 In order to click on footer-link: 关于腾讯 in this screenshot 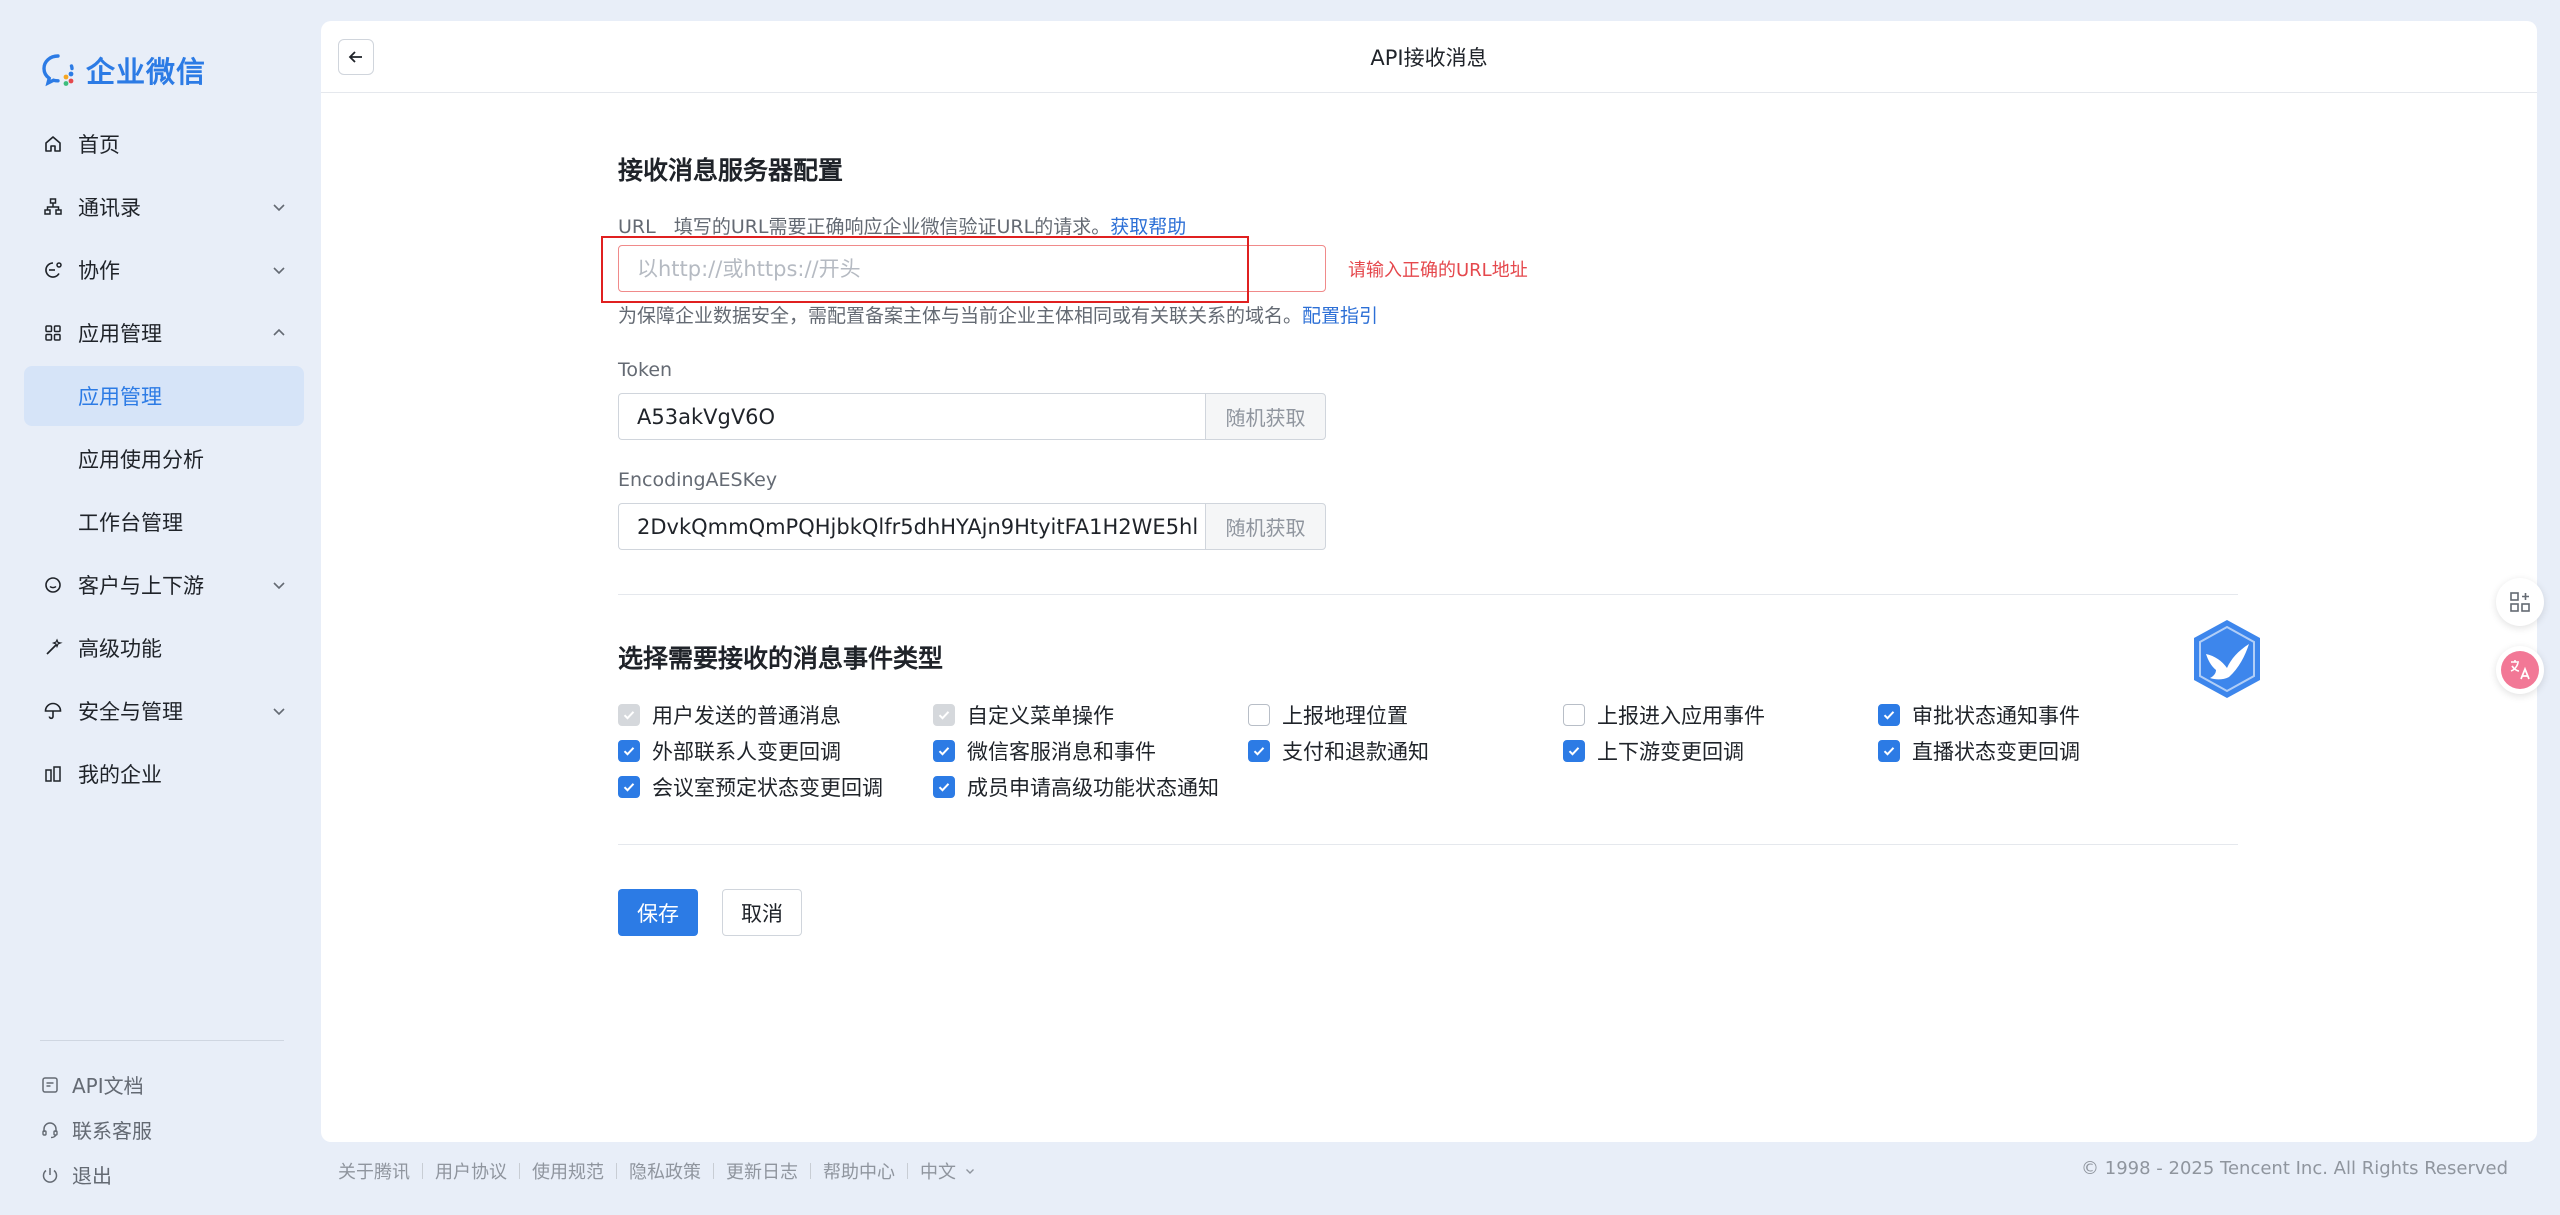, I will do `click(374, 1171)`.